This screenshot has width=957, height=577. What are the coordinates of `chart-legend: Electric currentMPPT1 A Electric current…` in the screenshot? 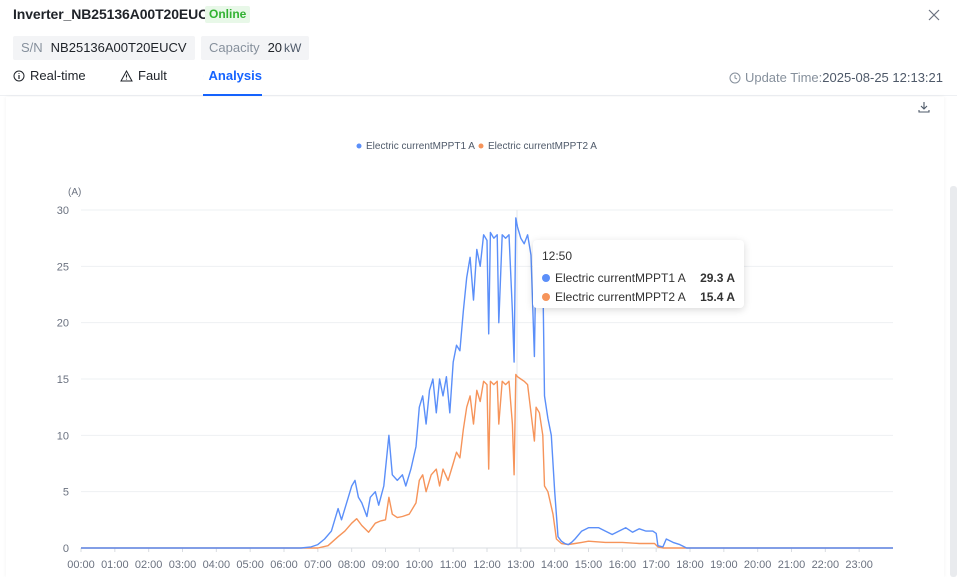 It's located at (476, 146).